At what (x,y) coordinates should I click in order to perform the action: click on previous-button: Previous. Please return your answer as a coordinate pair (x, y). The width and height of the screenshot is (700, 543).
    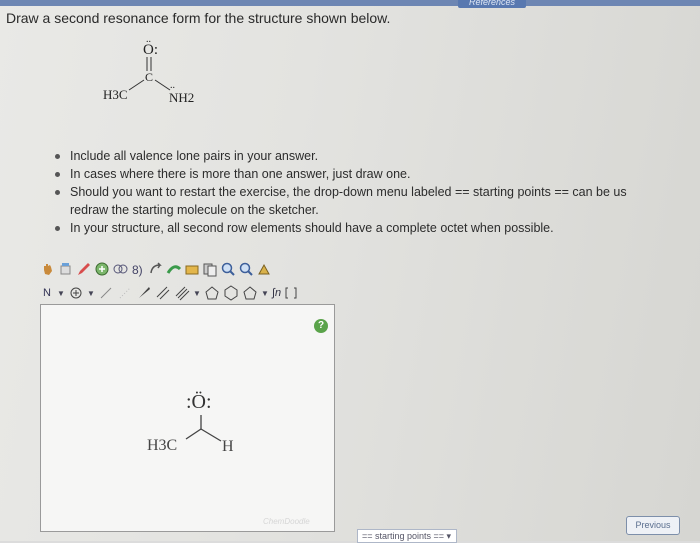
    Looking at the image, I should click on (653, 525).